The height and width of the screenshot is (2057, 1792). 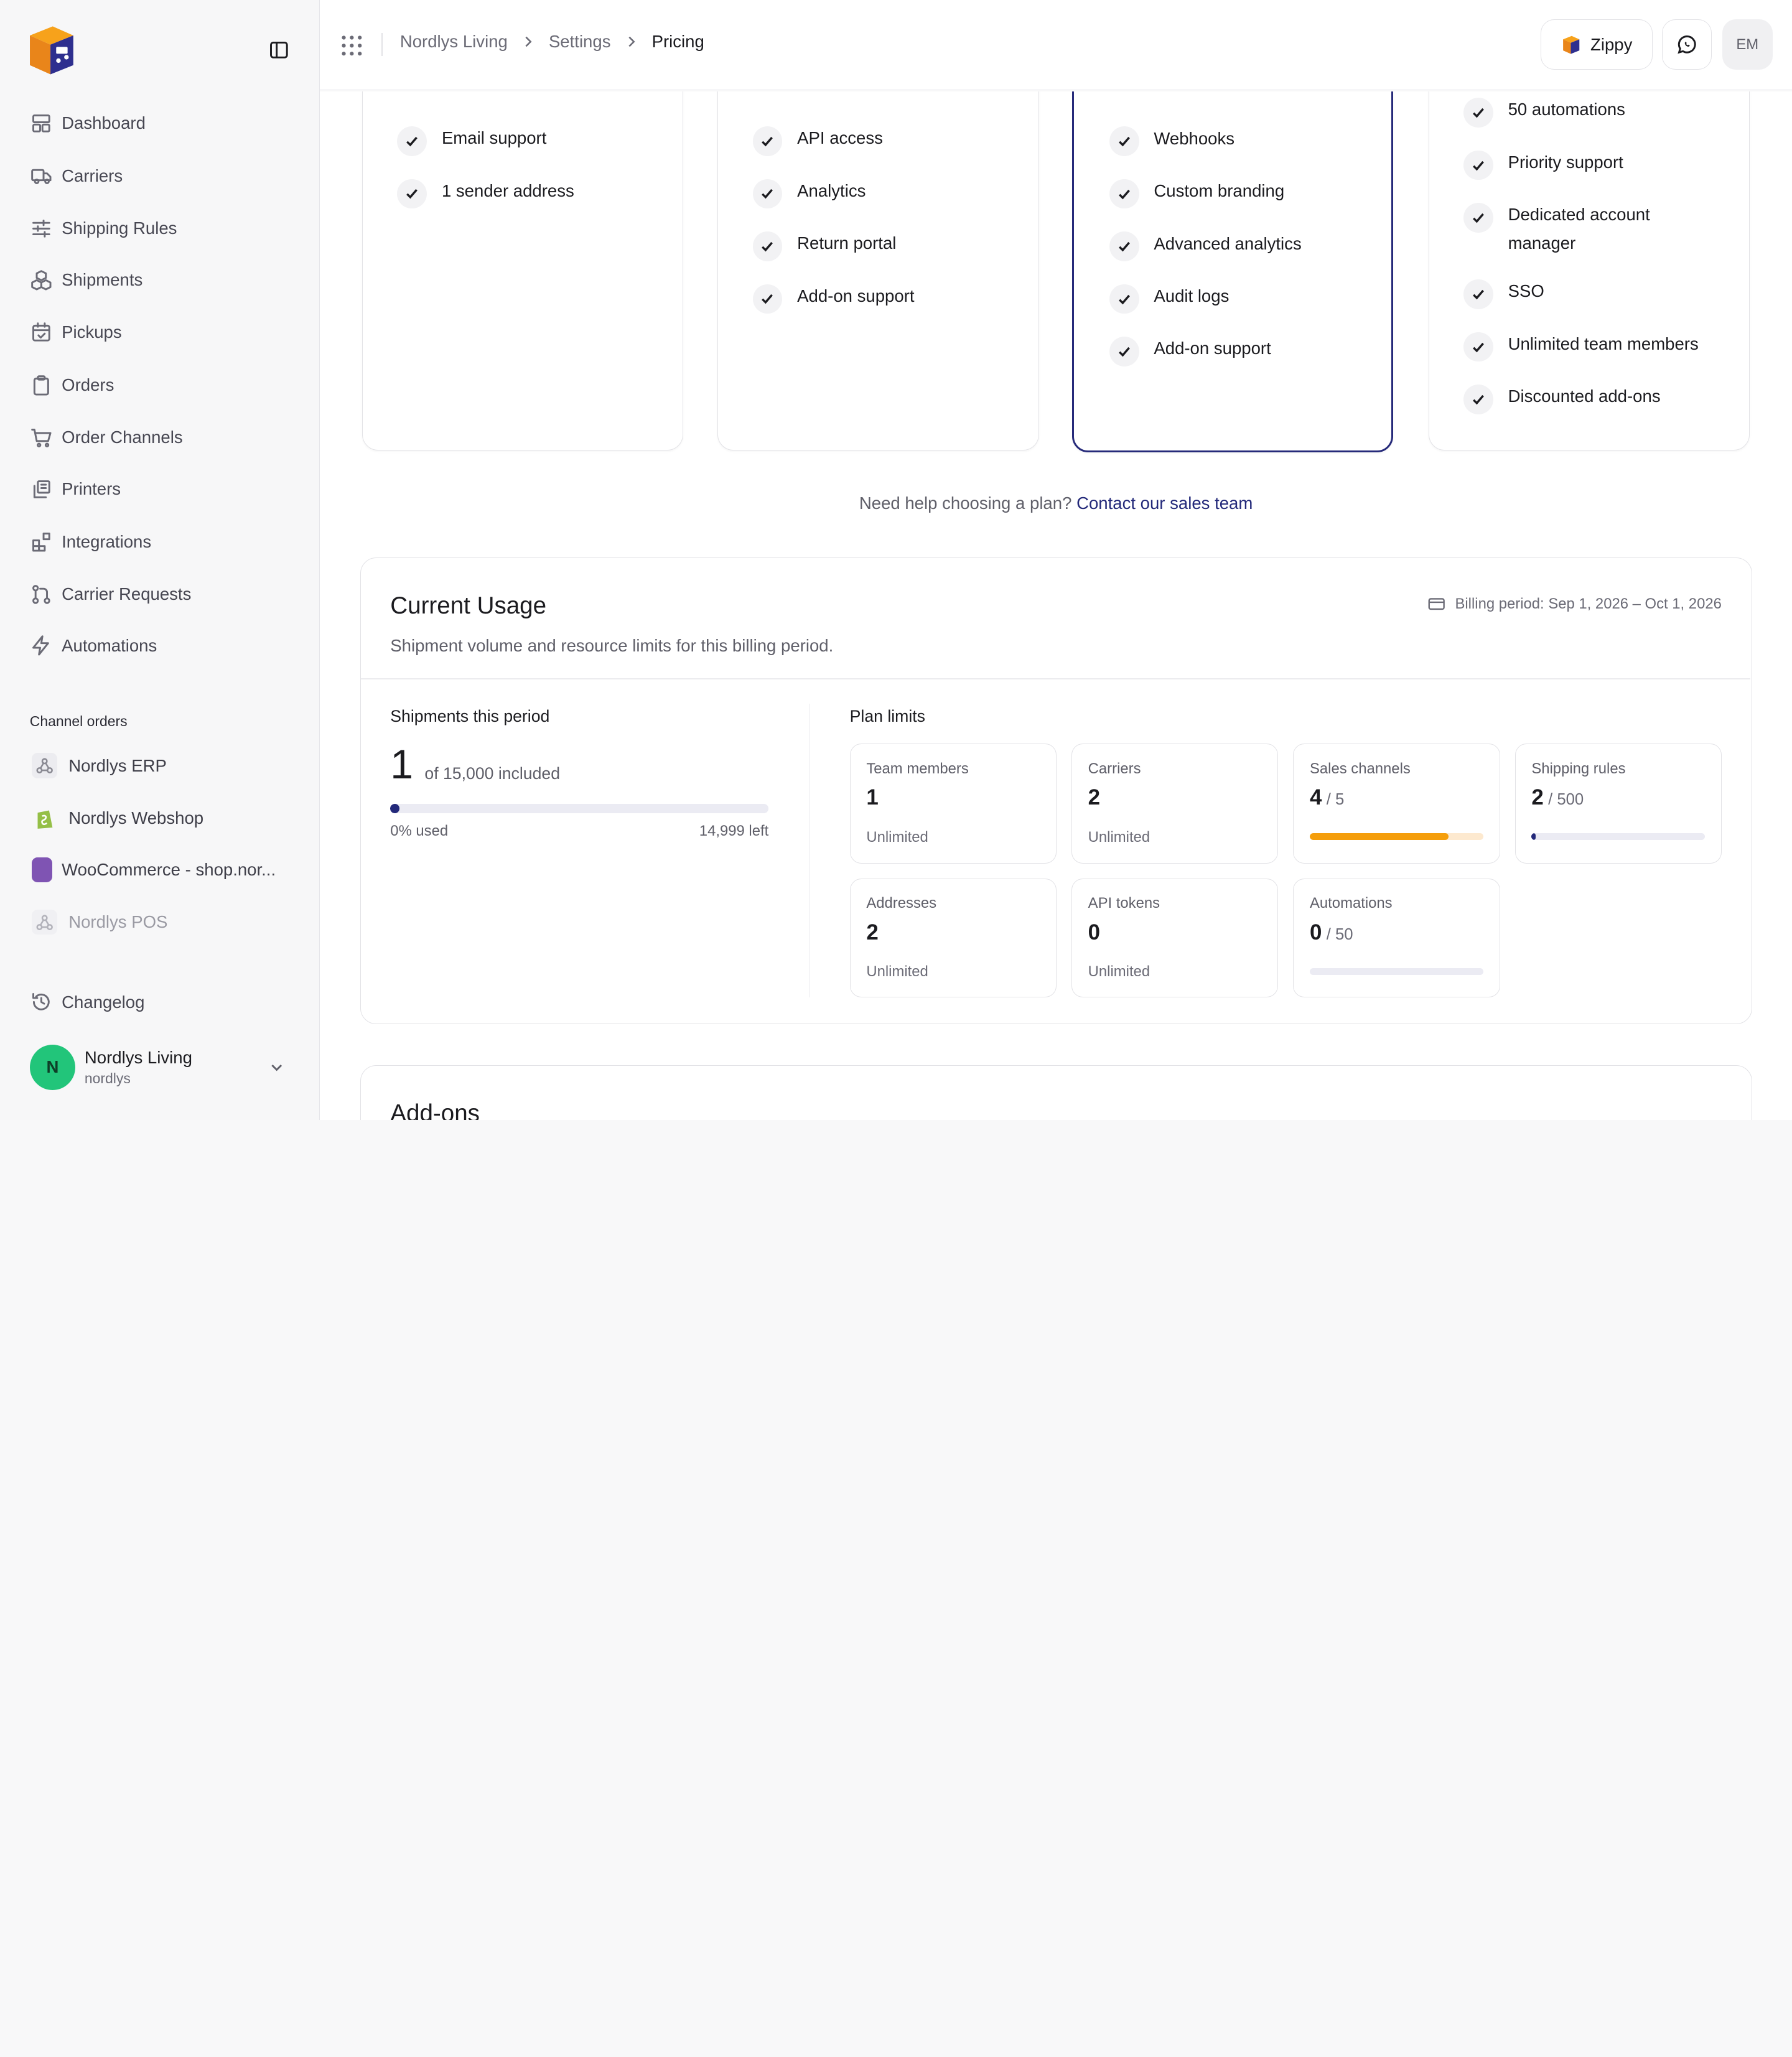 What do you see at coordinates (1206, 245) in the screenshot?
I see `feature-item: Advanced analytics` at bounding box center [1206, 245].